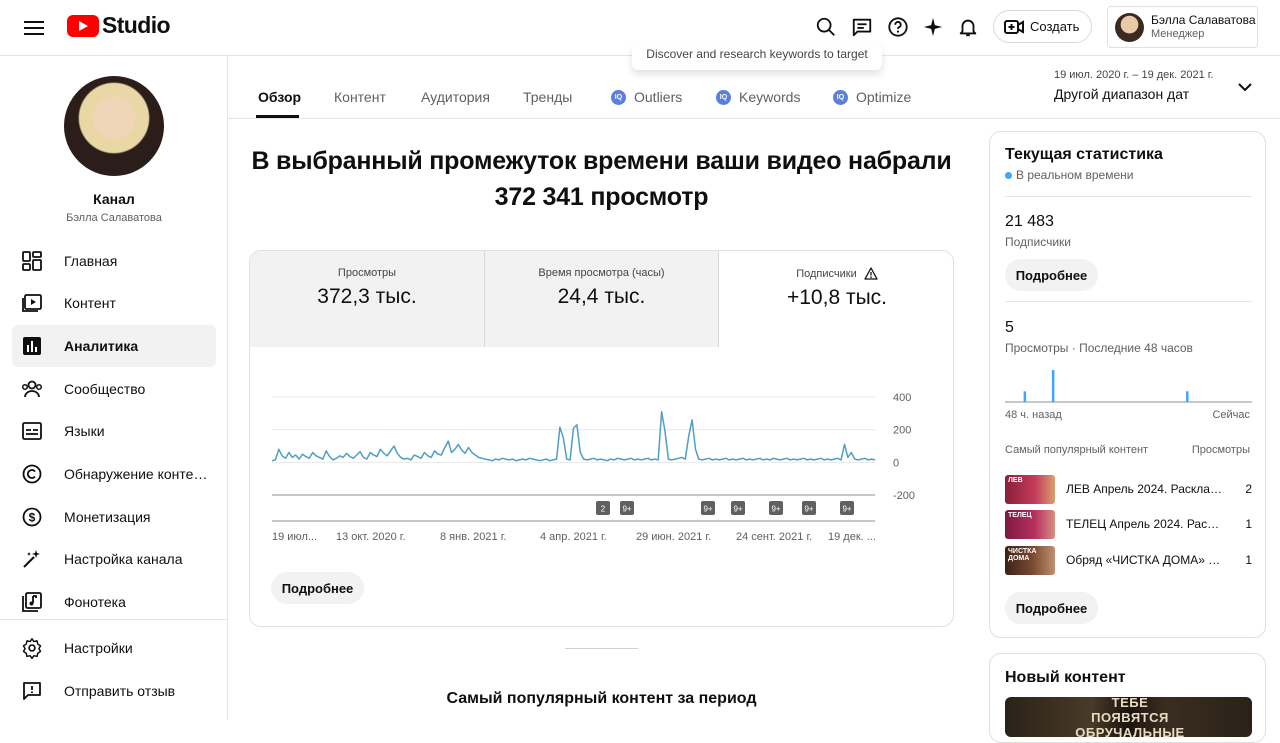  What do you see at coordinates (547, 97) in the screenshot?
I see `tab-trends: Тренды` at bounding box center [547, 97].